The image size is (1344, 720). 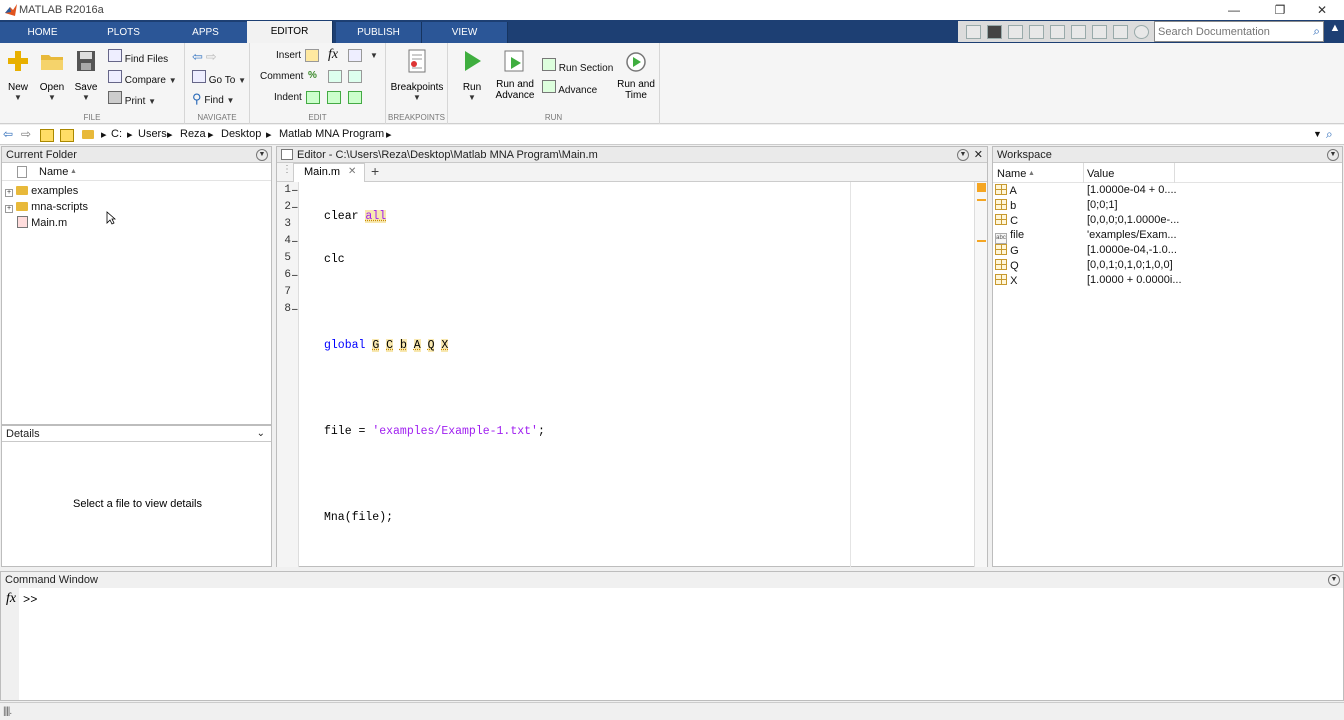 What do you see at coordinates (1099, 32) in the screenshot?
I see `redo-icon` at bounding box center [1099, 32].